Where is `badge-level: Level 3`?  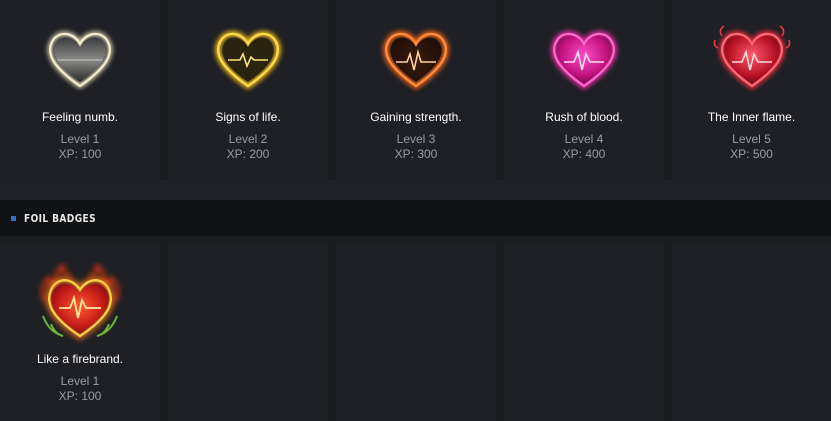 badge-level: Level 3 is located at coordinates (416, 139).